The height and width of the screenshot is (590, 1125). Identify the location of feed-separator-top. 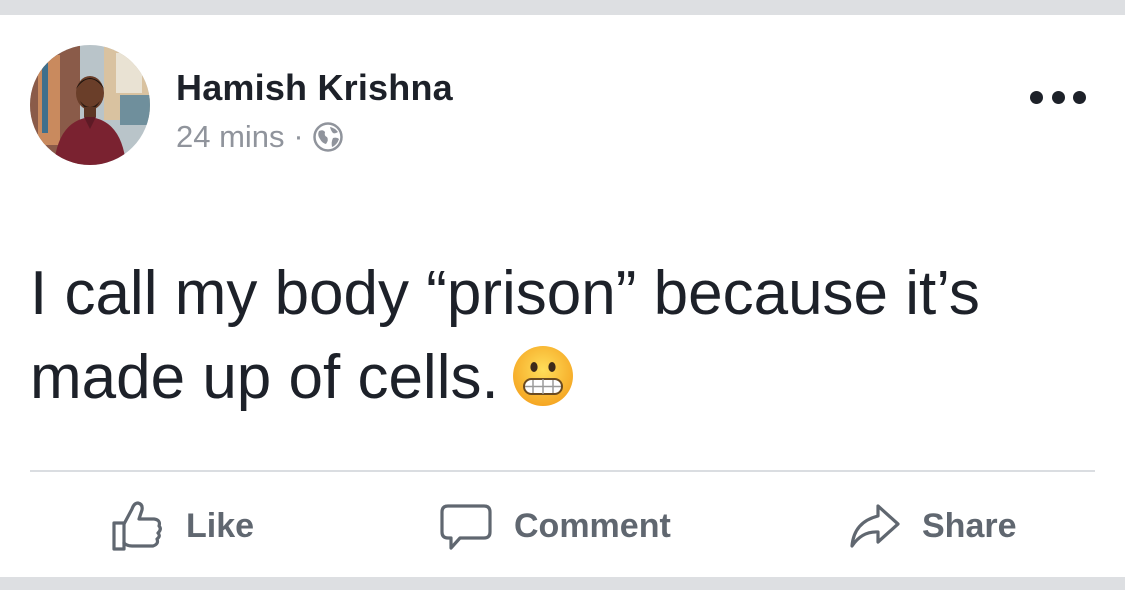
(562, 7).